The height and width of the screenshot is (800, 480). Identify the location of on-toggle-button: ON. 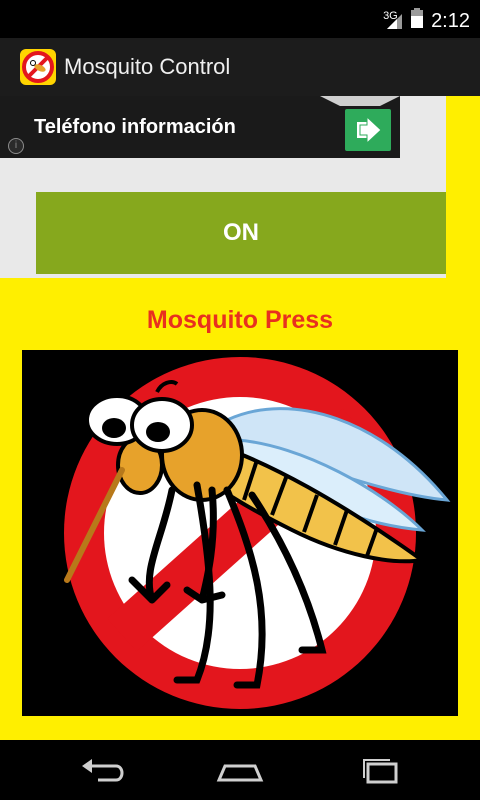
(241, 233).